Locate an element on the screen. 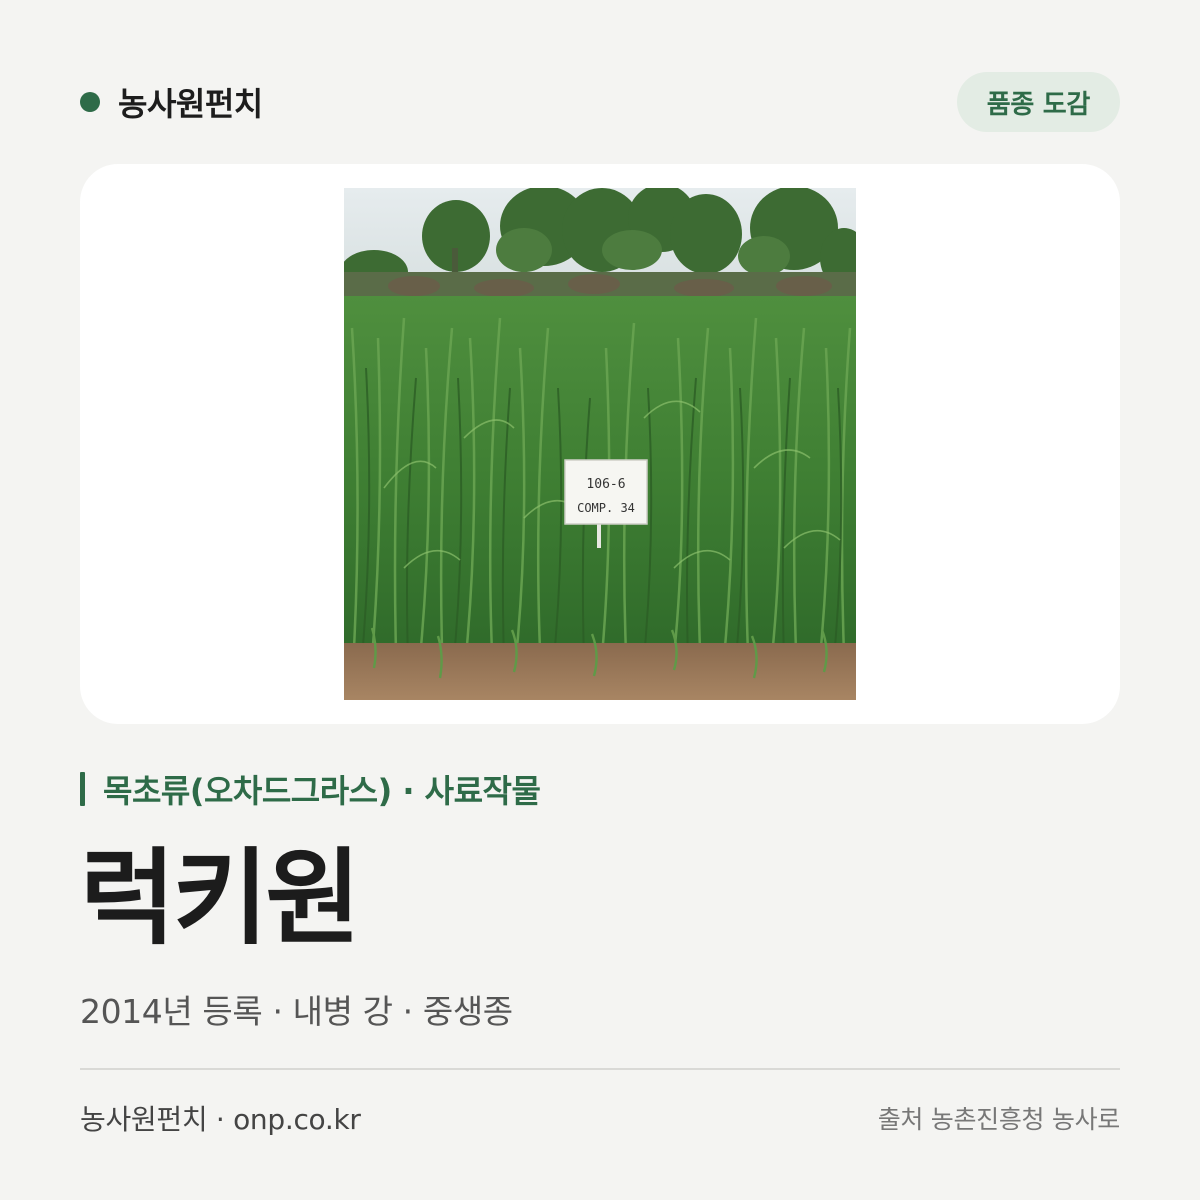 The height and width of the screenshot is (1200, 1200). brand: 농사원펀치 is located at coordinates (171, 102).